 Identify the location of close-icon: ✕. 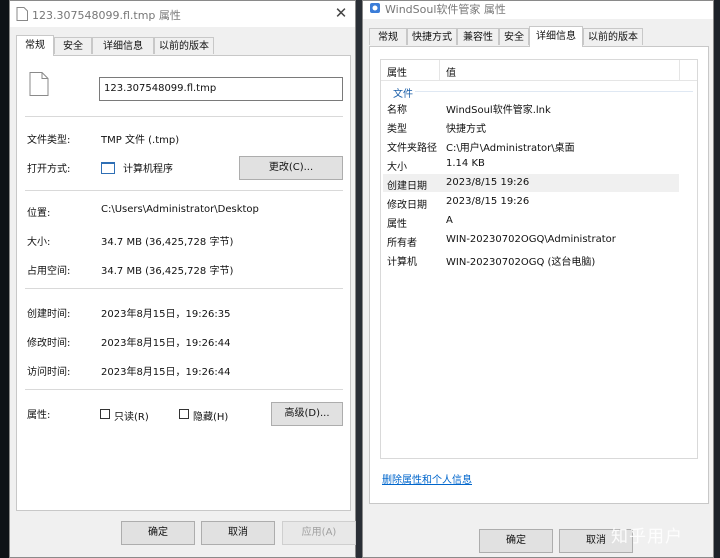
(341, 13).